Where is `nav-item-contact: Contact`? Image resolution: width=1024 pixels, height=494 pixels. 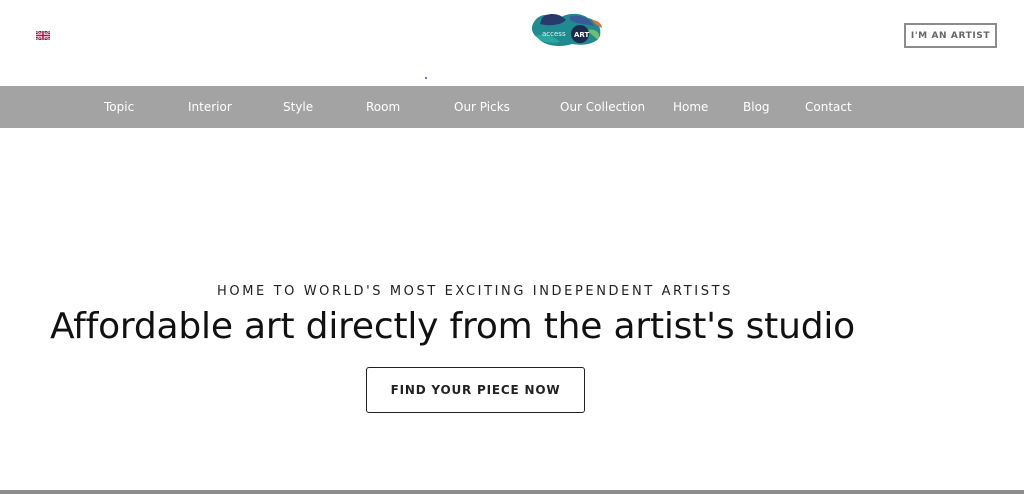
nav-item-contact: Contact is located at coordinates (828, 107).